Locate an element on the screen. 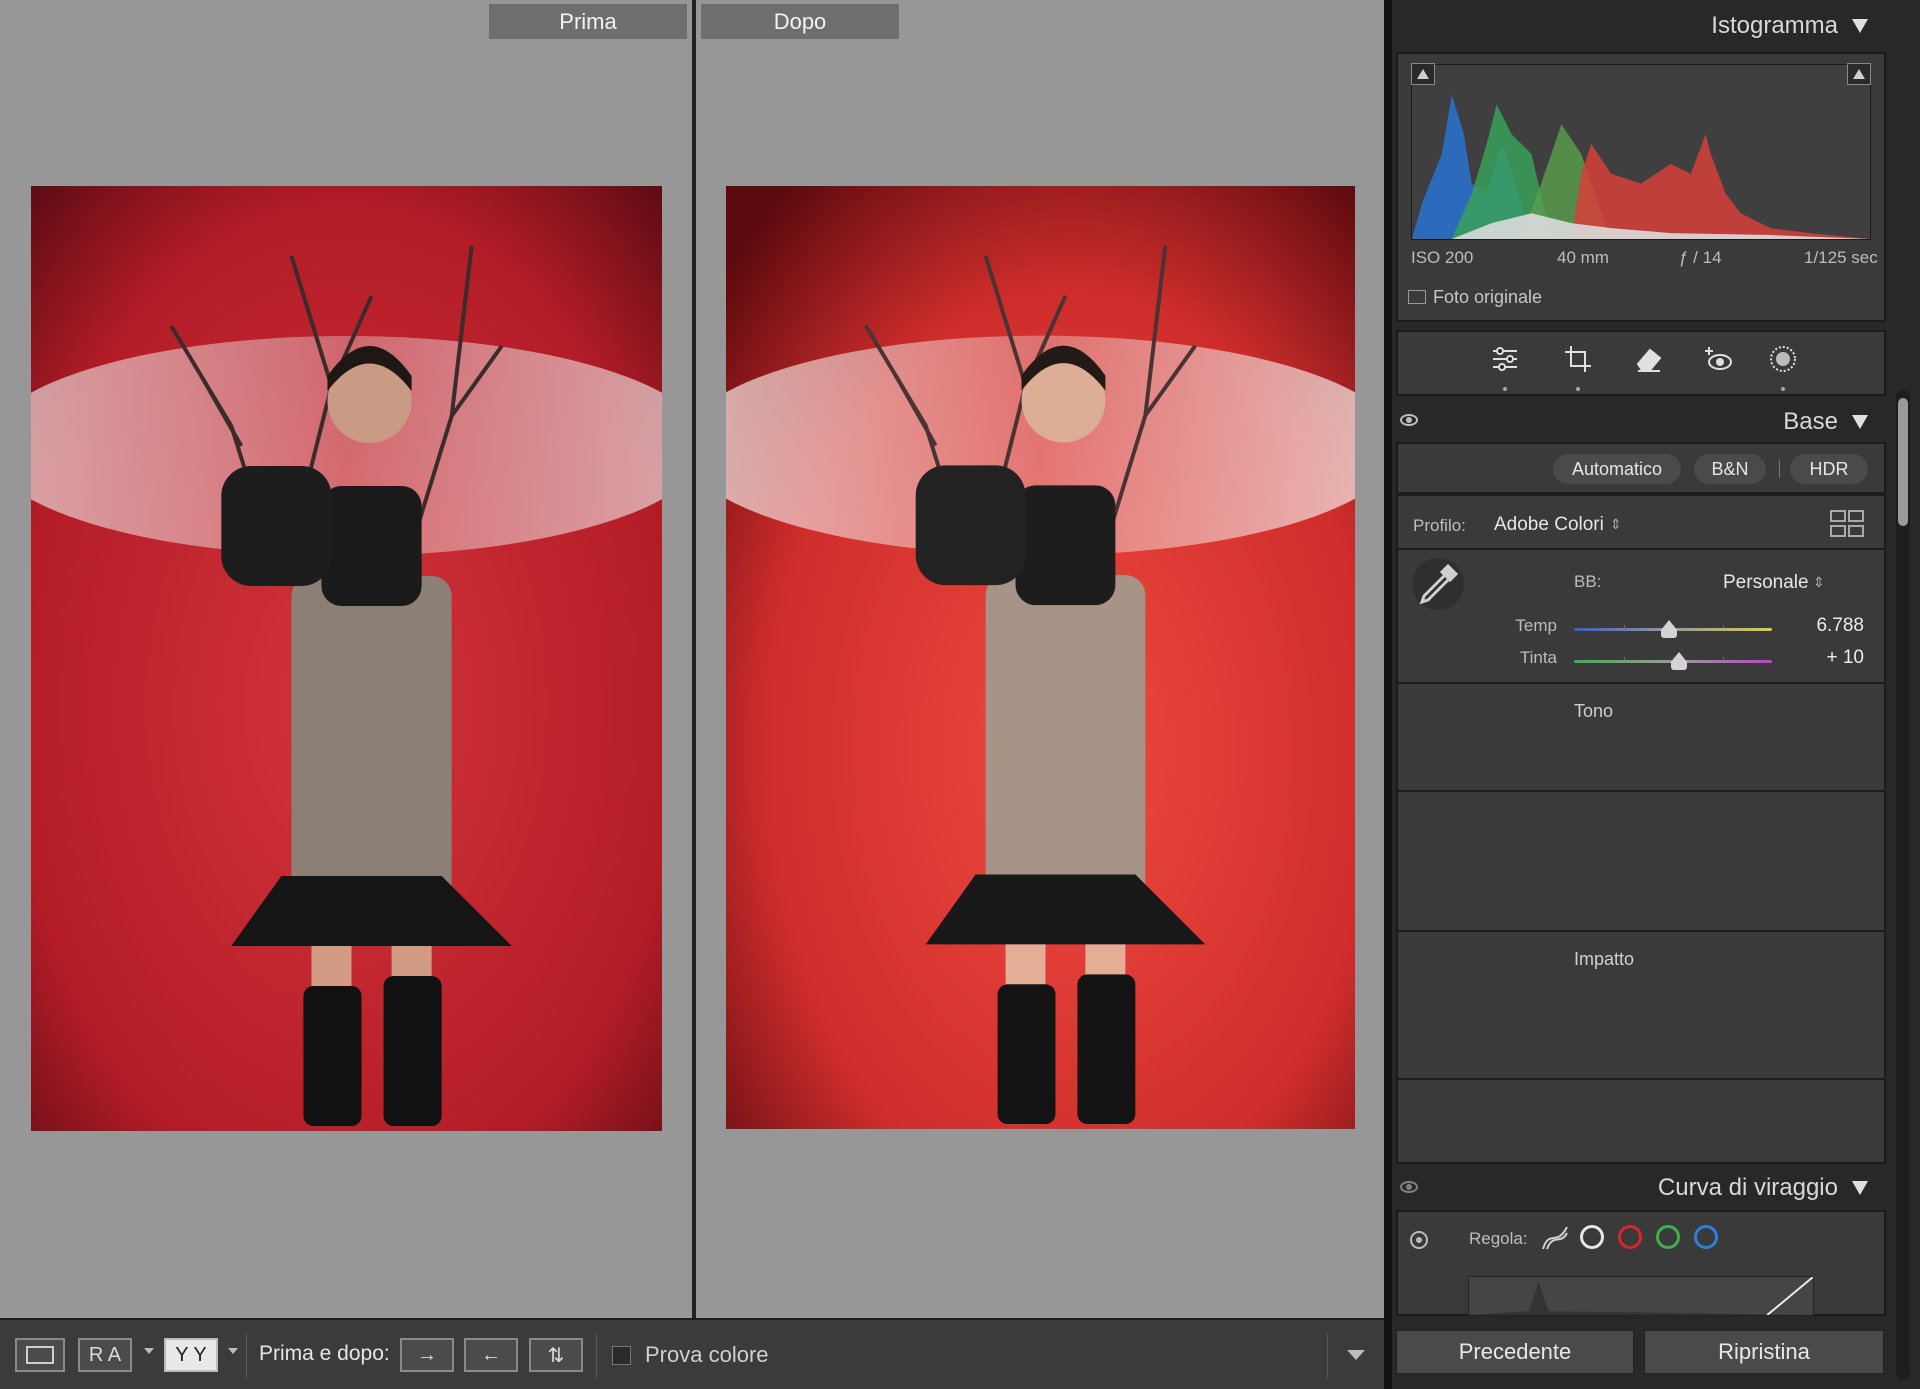  base-header: Base is located at coordinates (1640, 422).